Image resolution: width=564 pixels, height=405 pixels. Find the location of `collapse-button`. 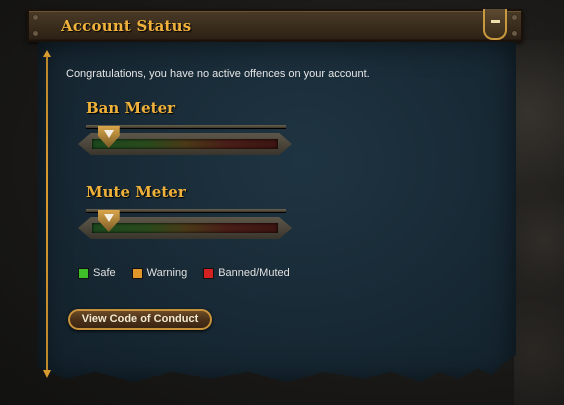

collapse-button is located at coordinates (495, 24).